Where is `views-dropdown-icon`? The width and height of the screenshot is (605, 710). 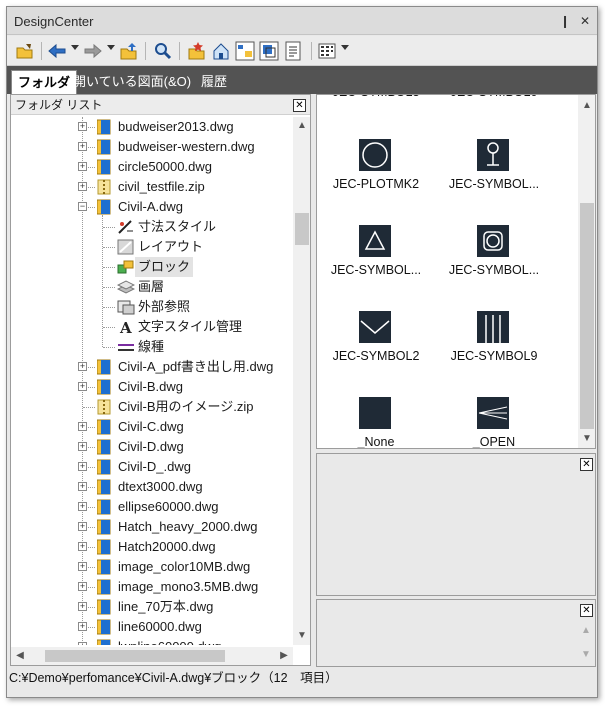 views-dropdown-icon is located at coordinates (345, 47).